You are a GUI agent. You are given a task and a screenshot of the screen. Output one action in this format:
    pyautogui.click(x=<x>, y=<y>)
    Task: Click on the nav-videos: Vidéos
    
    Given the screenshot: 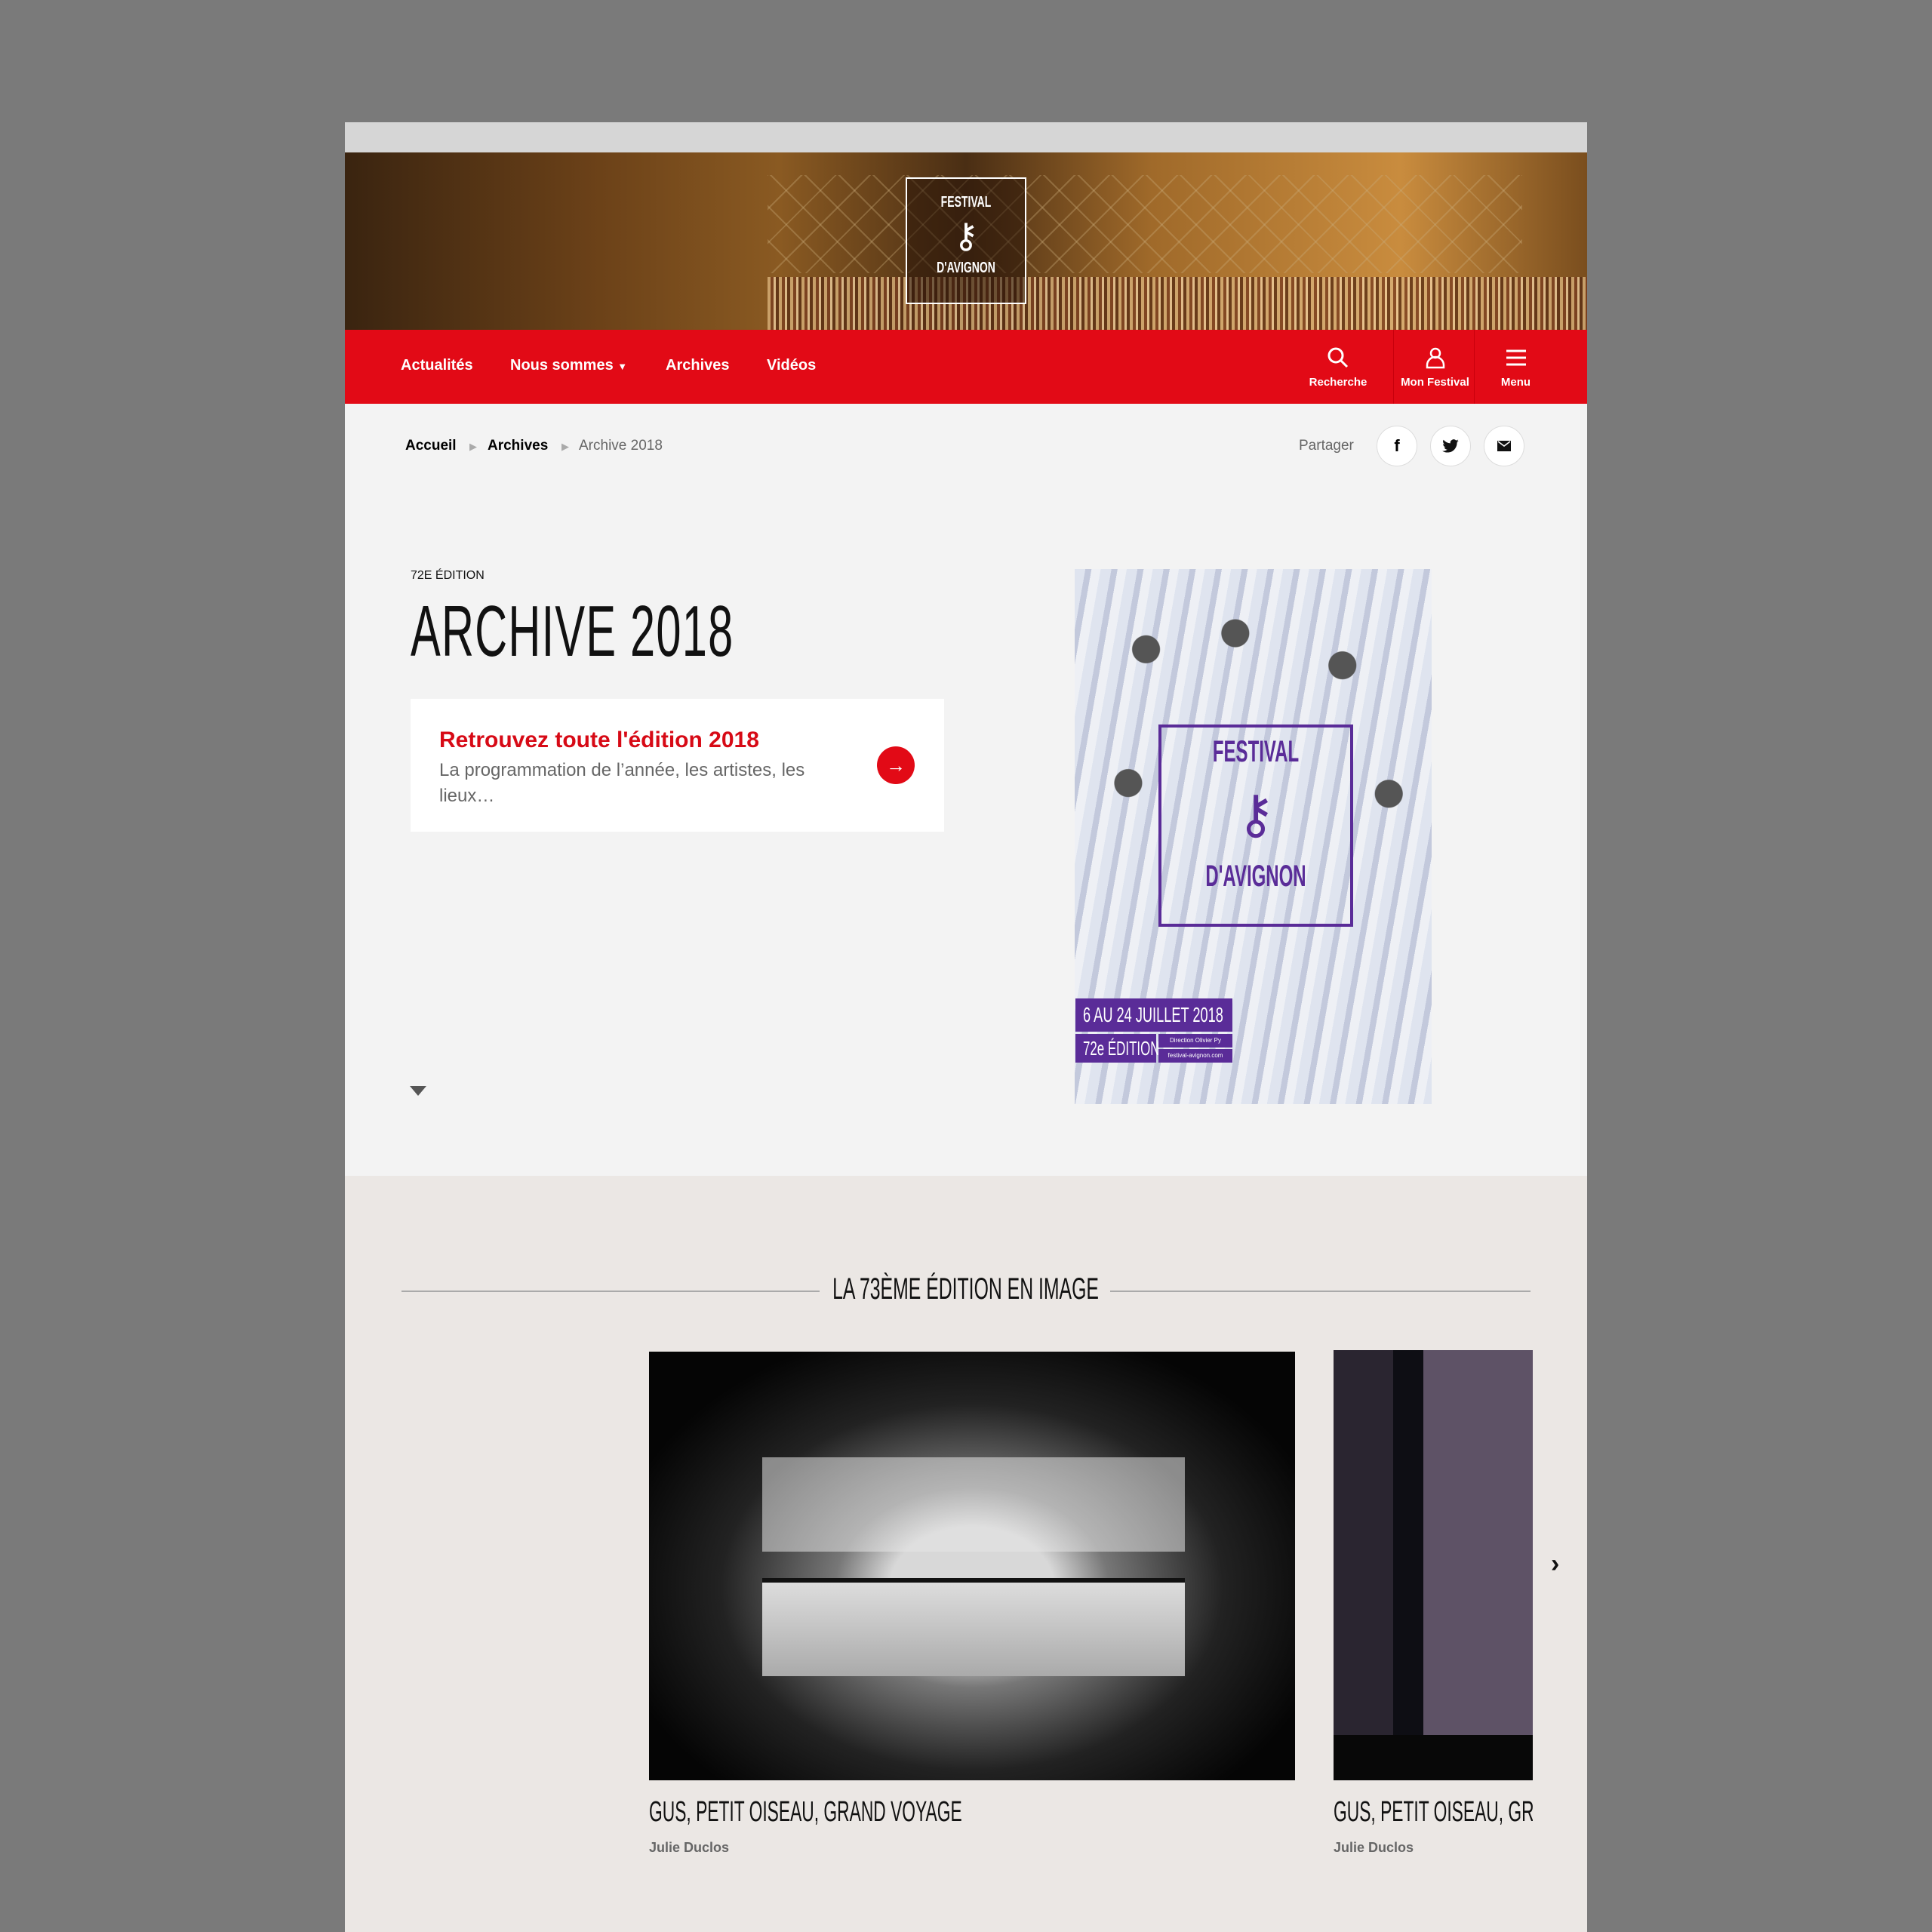 What is the action you would take?
    pyautogui.click(x=791, y=365)
    